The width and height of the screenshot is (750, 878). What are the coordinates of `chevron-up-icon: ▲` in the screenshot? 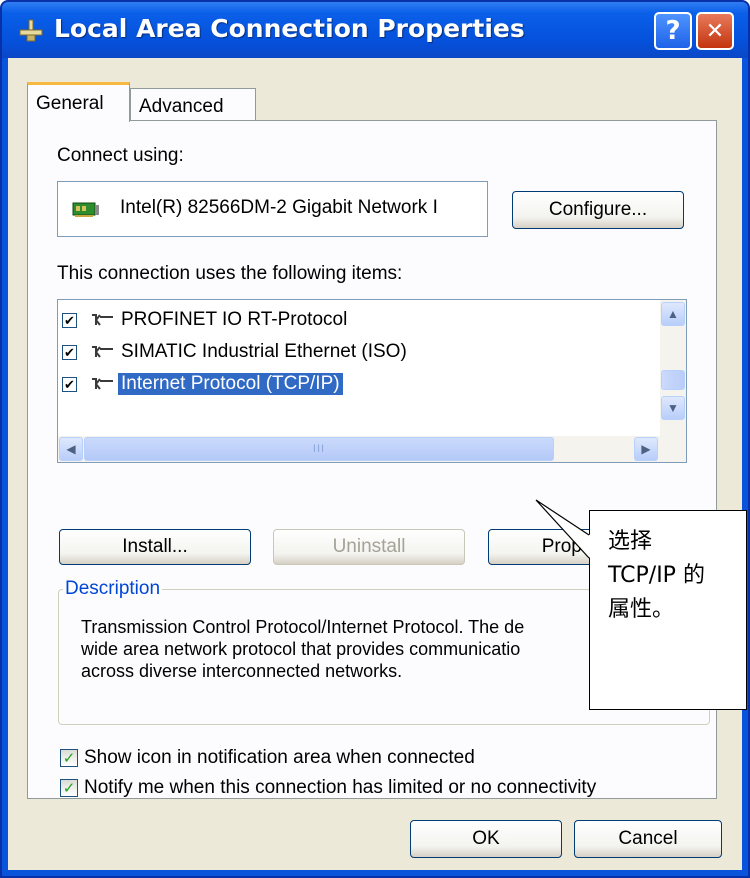 It's located at (673, 314).